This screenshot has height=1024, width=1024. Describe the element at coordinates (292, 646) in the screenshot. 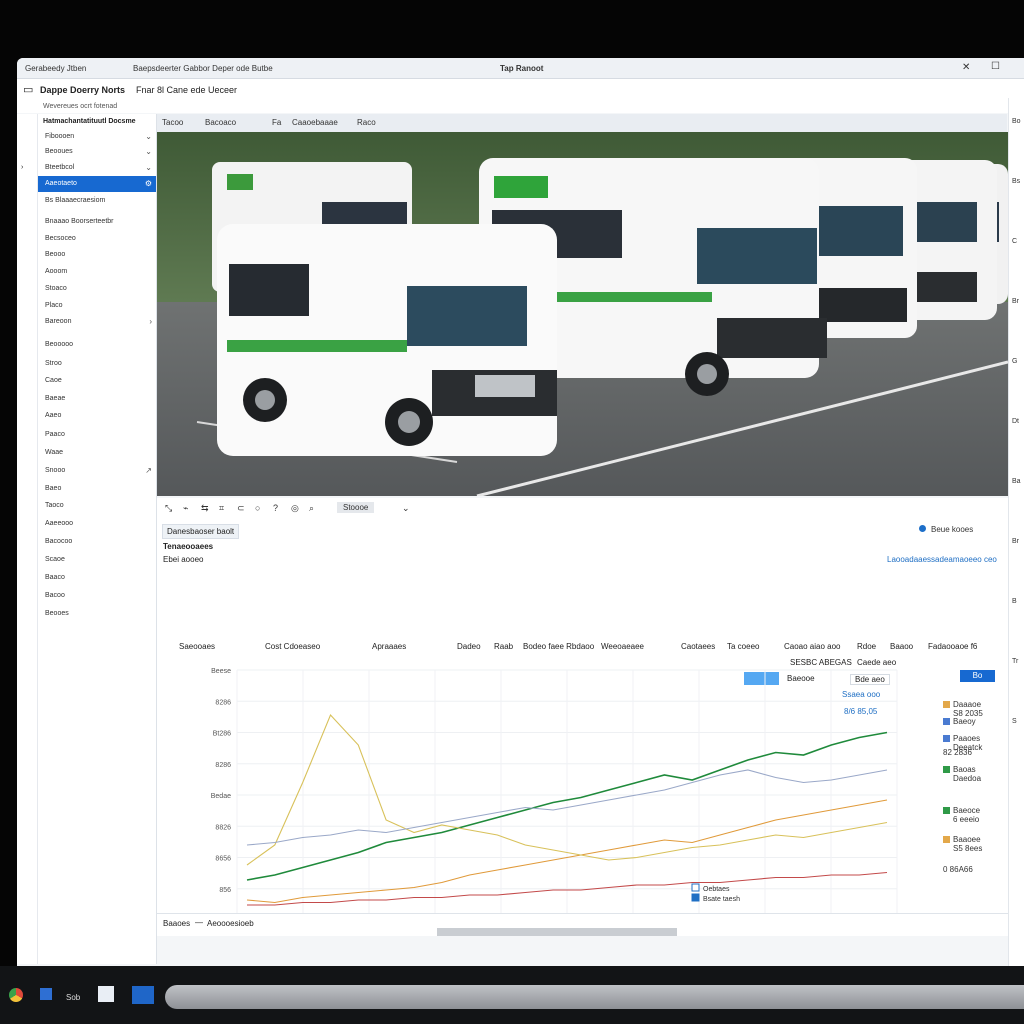

I see `filter-item: Cost Cdoeaseo` at that location.